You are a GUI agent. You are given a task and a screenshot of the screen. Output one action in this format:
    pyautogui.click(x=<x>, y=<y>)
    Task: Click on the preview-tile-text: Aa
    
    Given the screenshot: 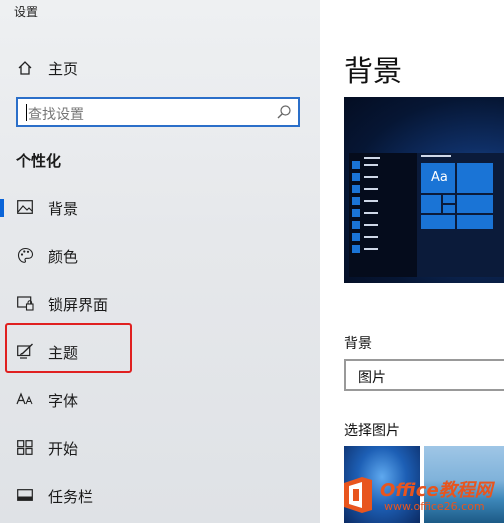 What is the action you would take?
    pyautogui.click(x=439, y=177)
    